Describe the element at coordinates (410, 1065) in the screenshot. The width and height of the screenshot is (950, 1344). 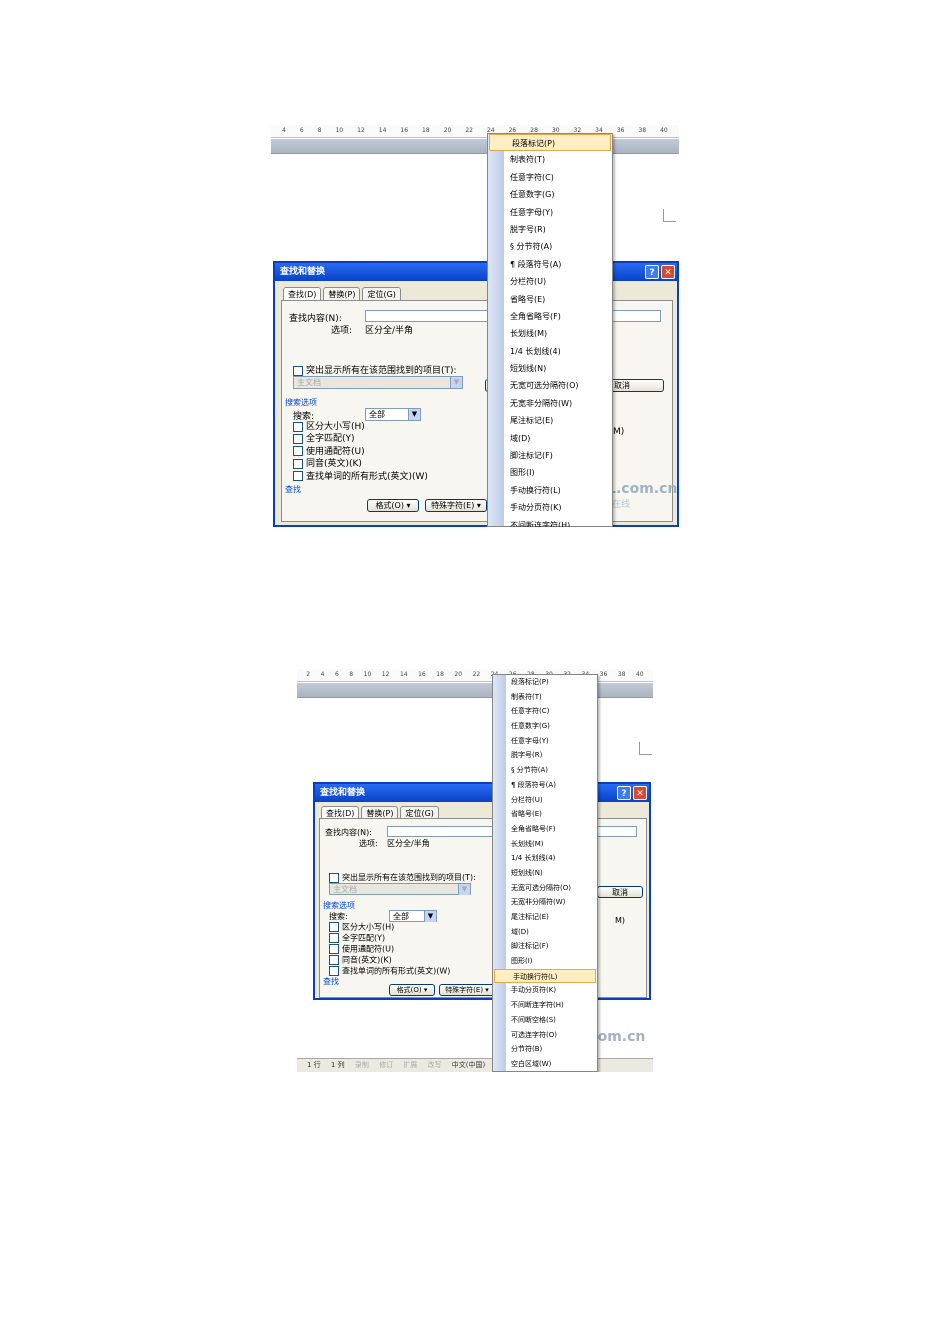
I see `status-ext: 扩展` at that location.